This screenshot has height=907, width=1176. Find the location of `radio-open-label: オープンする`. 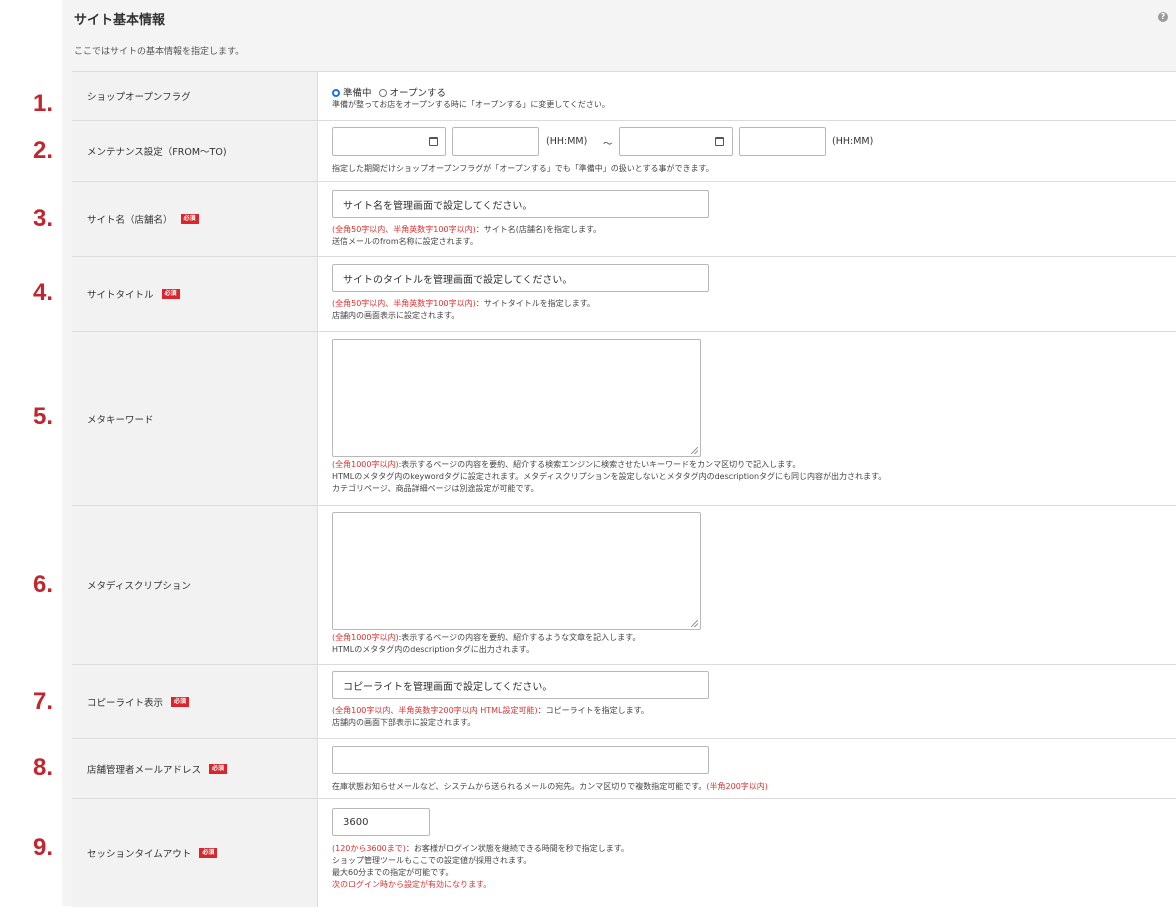

radio-open-label: オープンする is located at coordinates (417, 93).